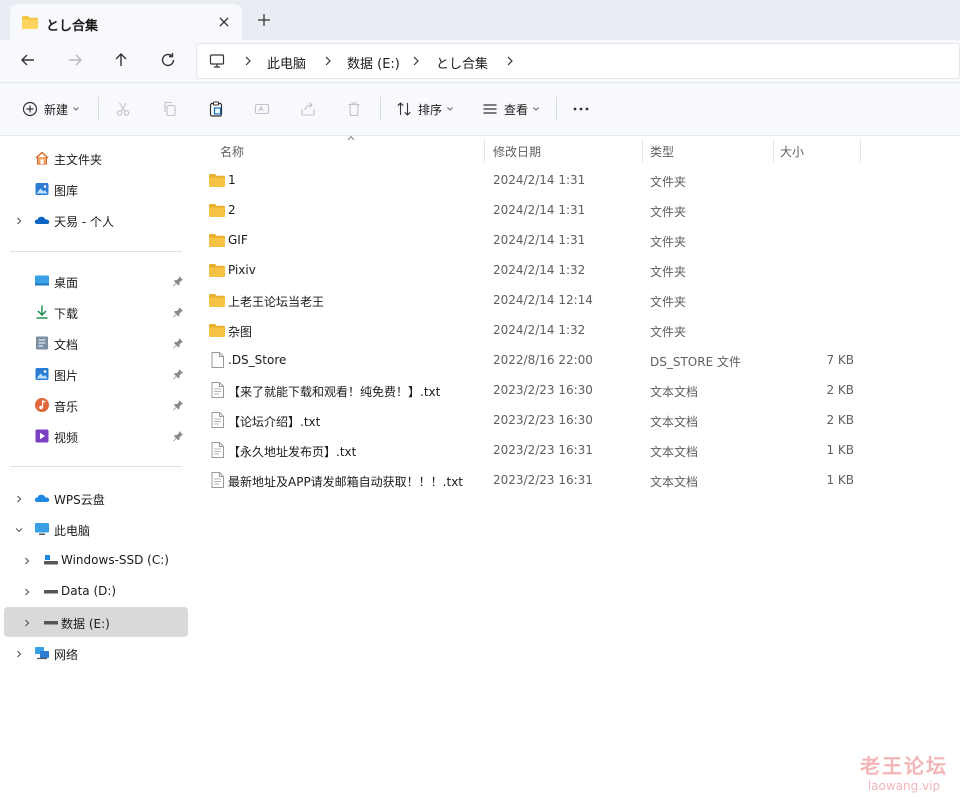  Describe the element at coordinates (308, 109) in the screenshot. I see `share-button` at that location.